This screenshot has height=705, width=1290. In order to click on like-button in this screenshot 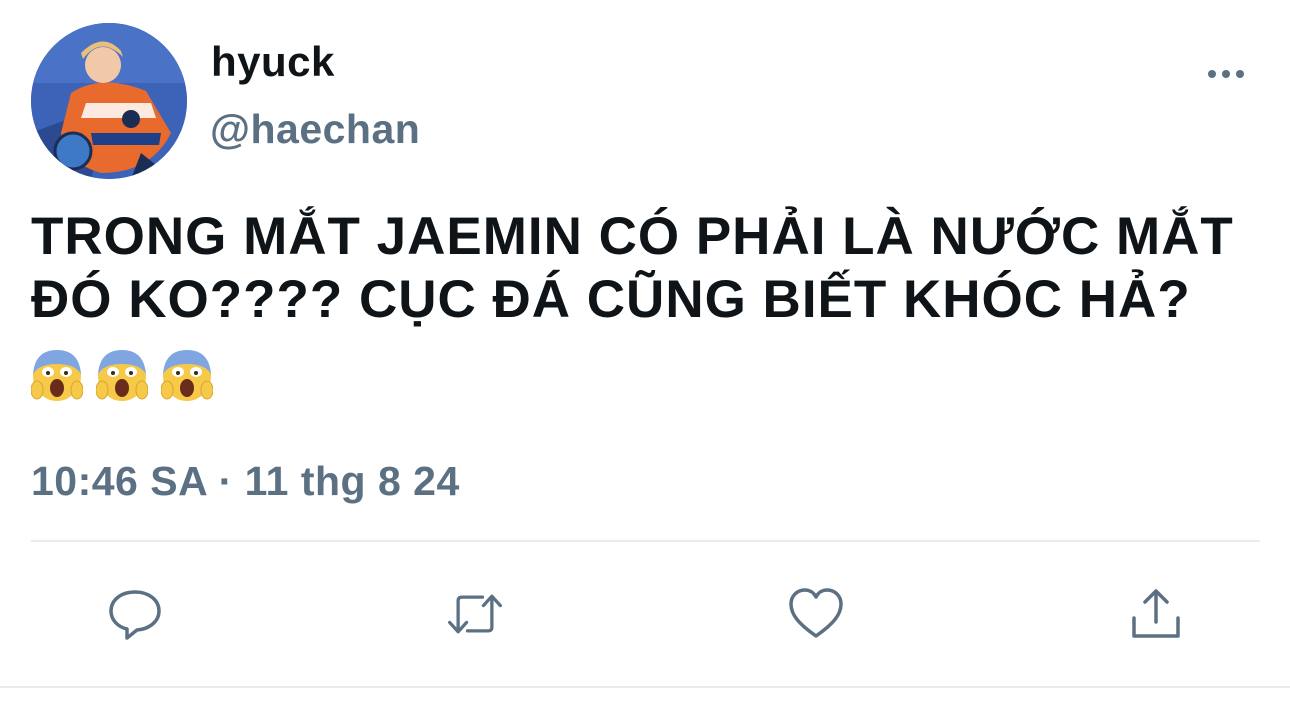, I will do `click(816, 614)`.